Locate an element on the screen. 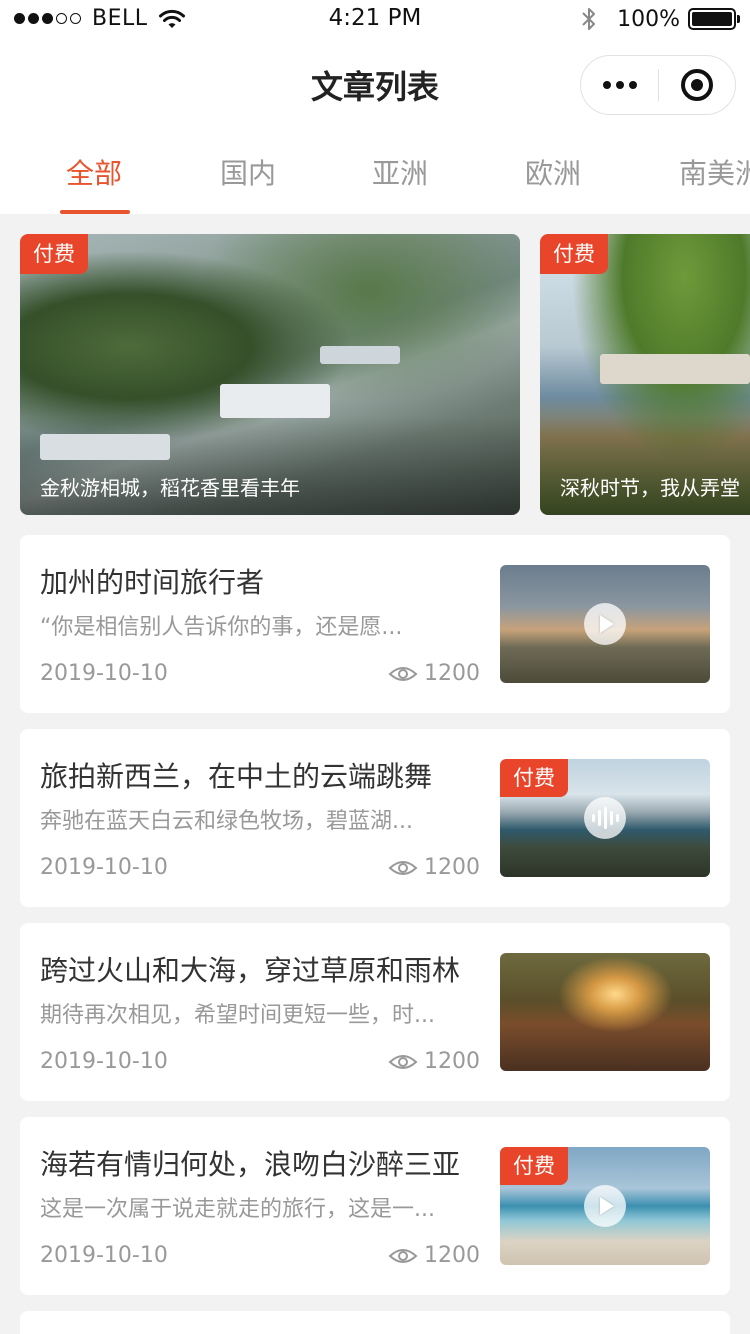  battery-icon is located at coordinates (714, 19).